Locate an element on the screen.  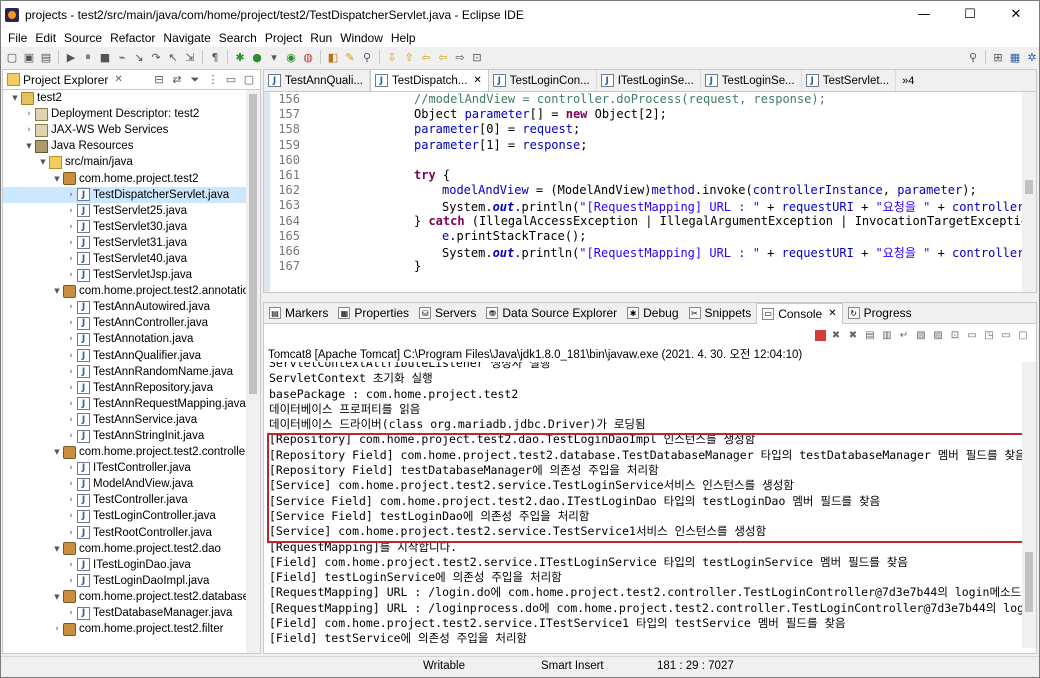
menu-project: Project is located at coordinates (283, 38).